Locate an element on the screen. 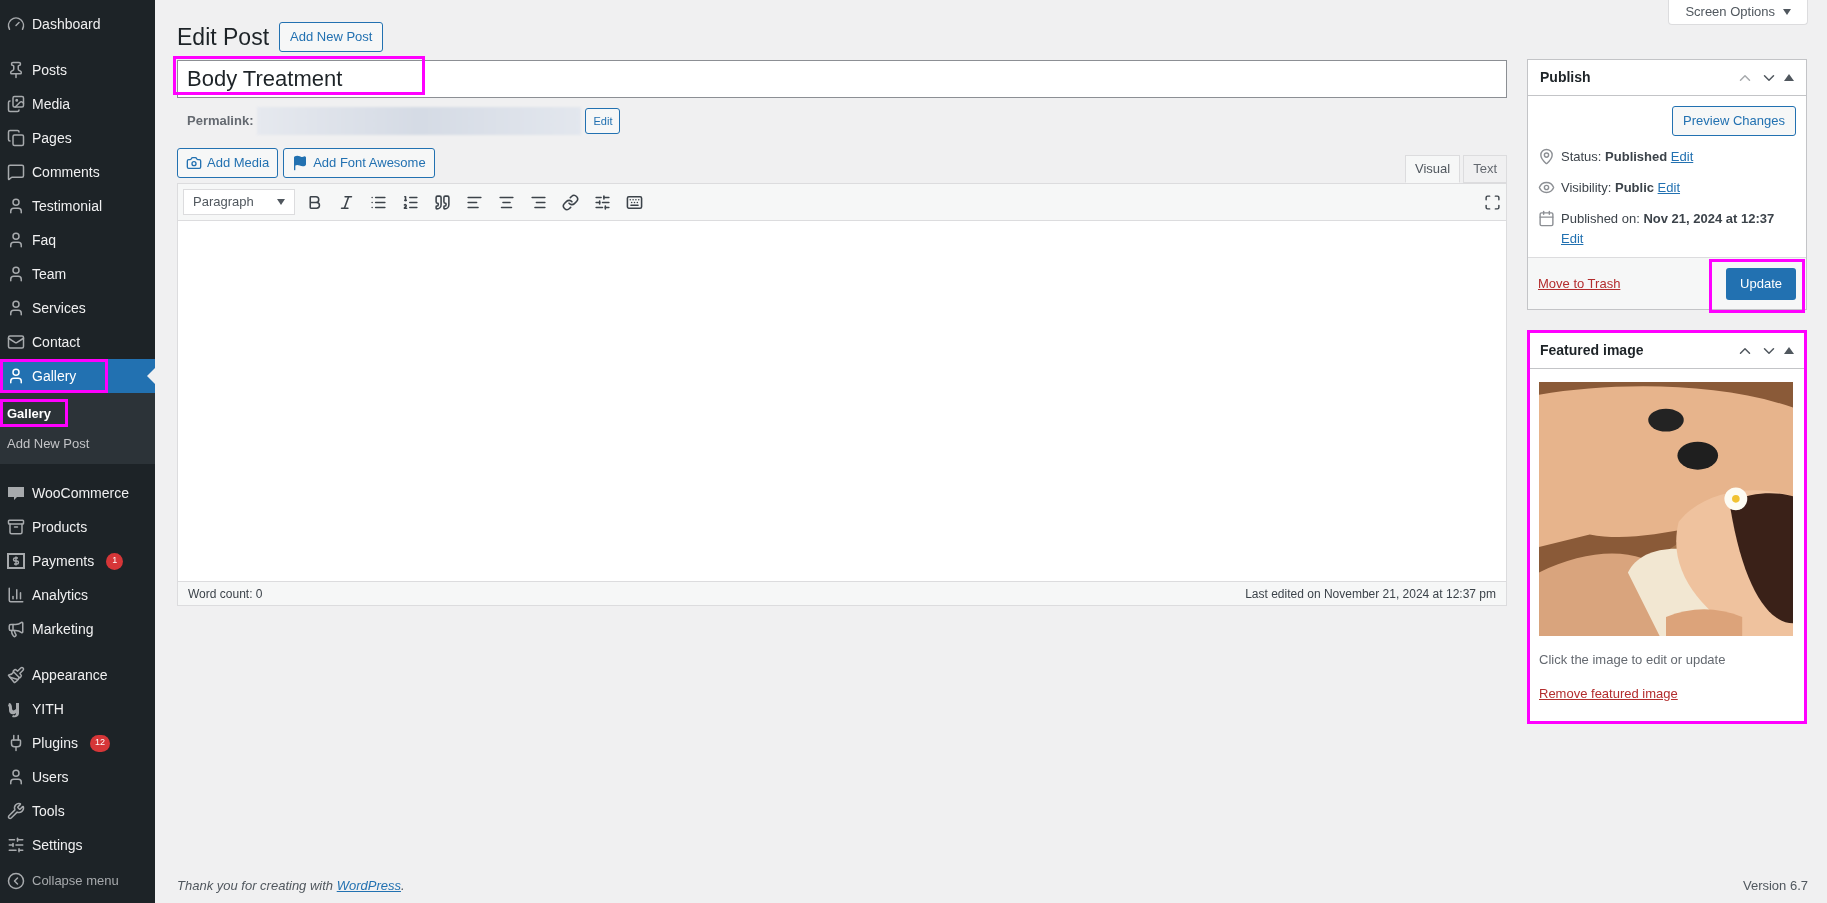 The height and width of the screenshot is (903, 1827). numbered-list-icon is located at coordinates (410, 202).